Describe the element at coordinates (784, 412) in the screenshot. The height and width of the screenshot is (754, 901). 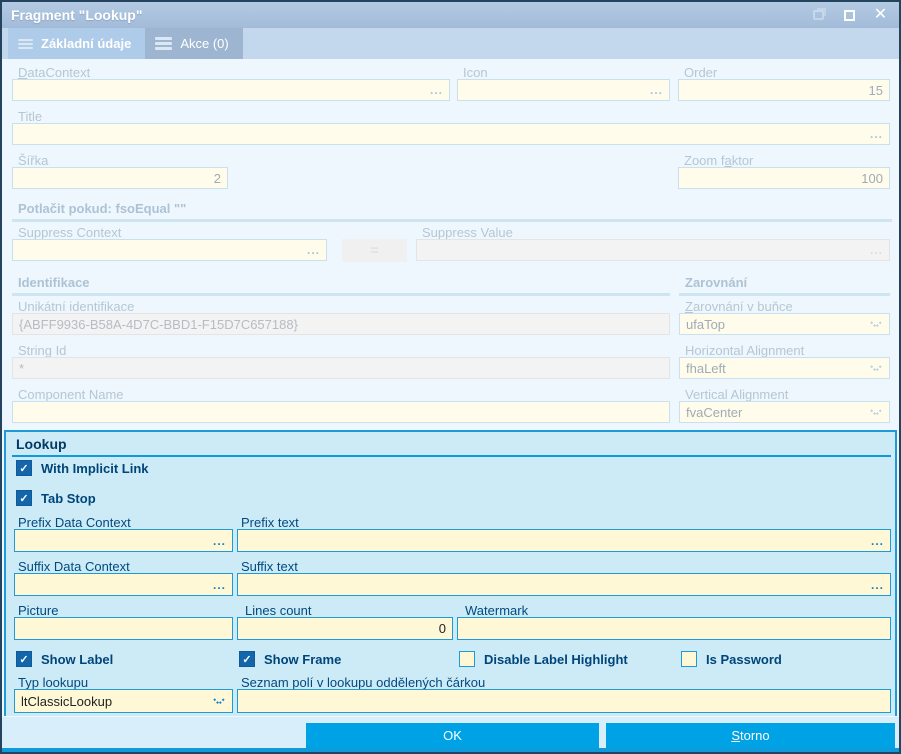
I see `vertical-align-dropdown: fvaCenter` at that location.